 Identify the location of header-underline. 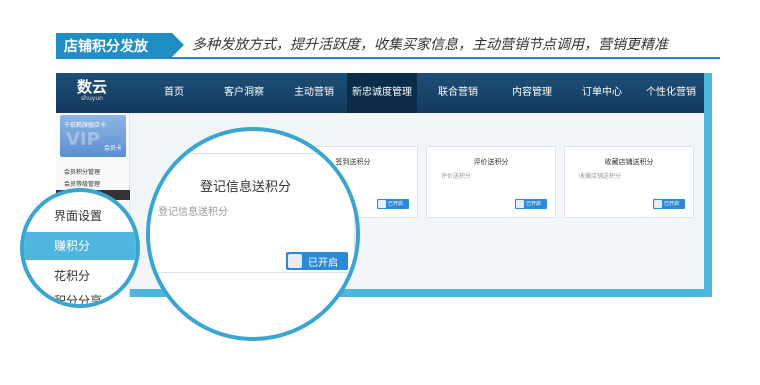
(388, 58).